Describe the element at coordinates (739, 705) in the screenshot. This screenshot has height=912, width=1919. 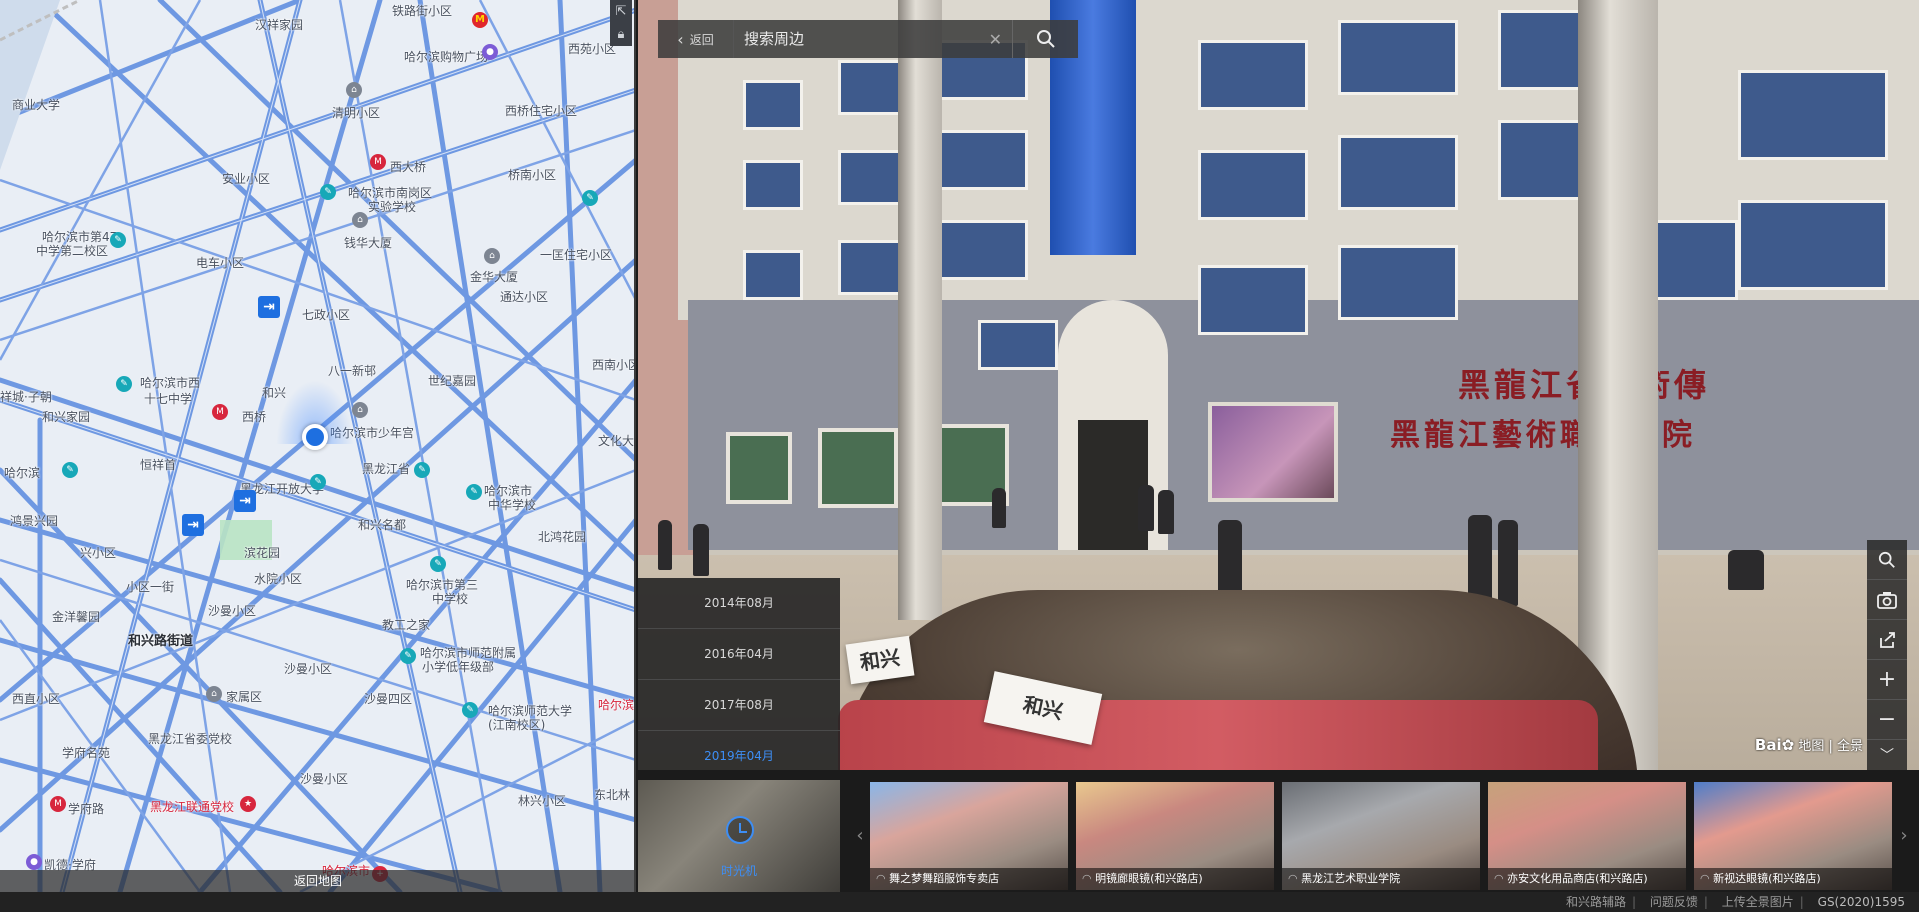
I see `time-machine-date-option: 2017年08月` at that location.